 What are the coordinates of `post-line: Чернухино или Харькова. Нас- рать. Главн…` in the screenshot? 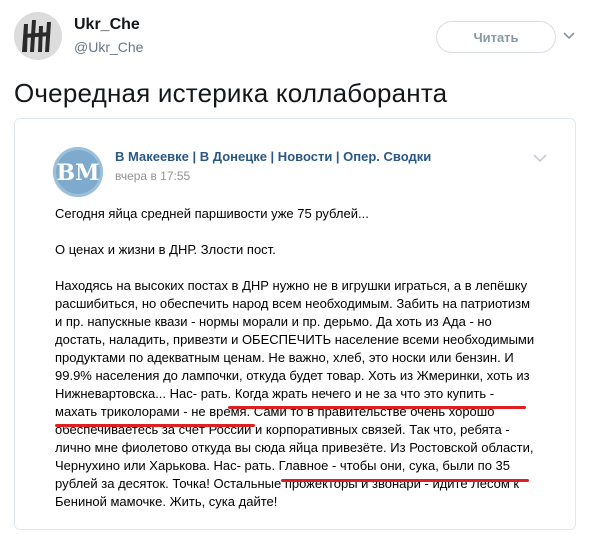 It's located at (283, 465).